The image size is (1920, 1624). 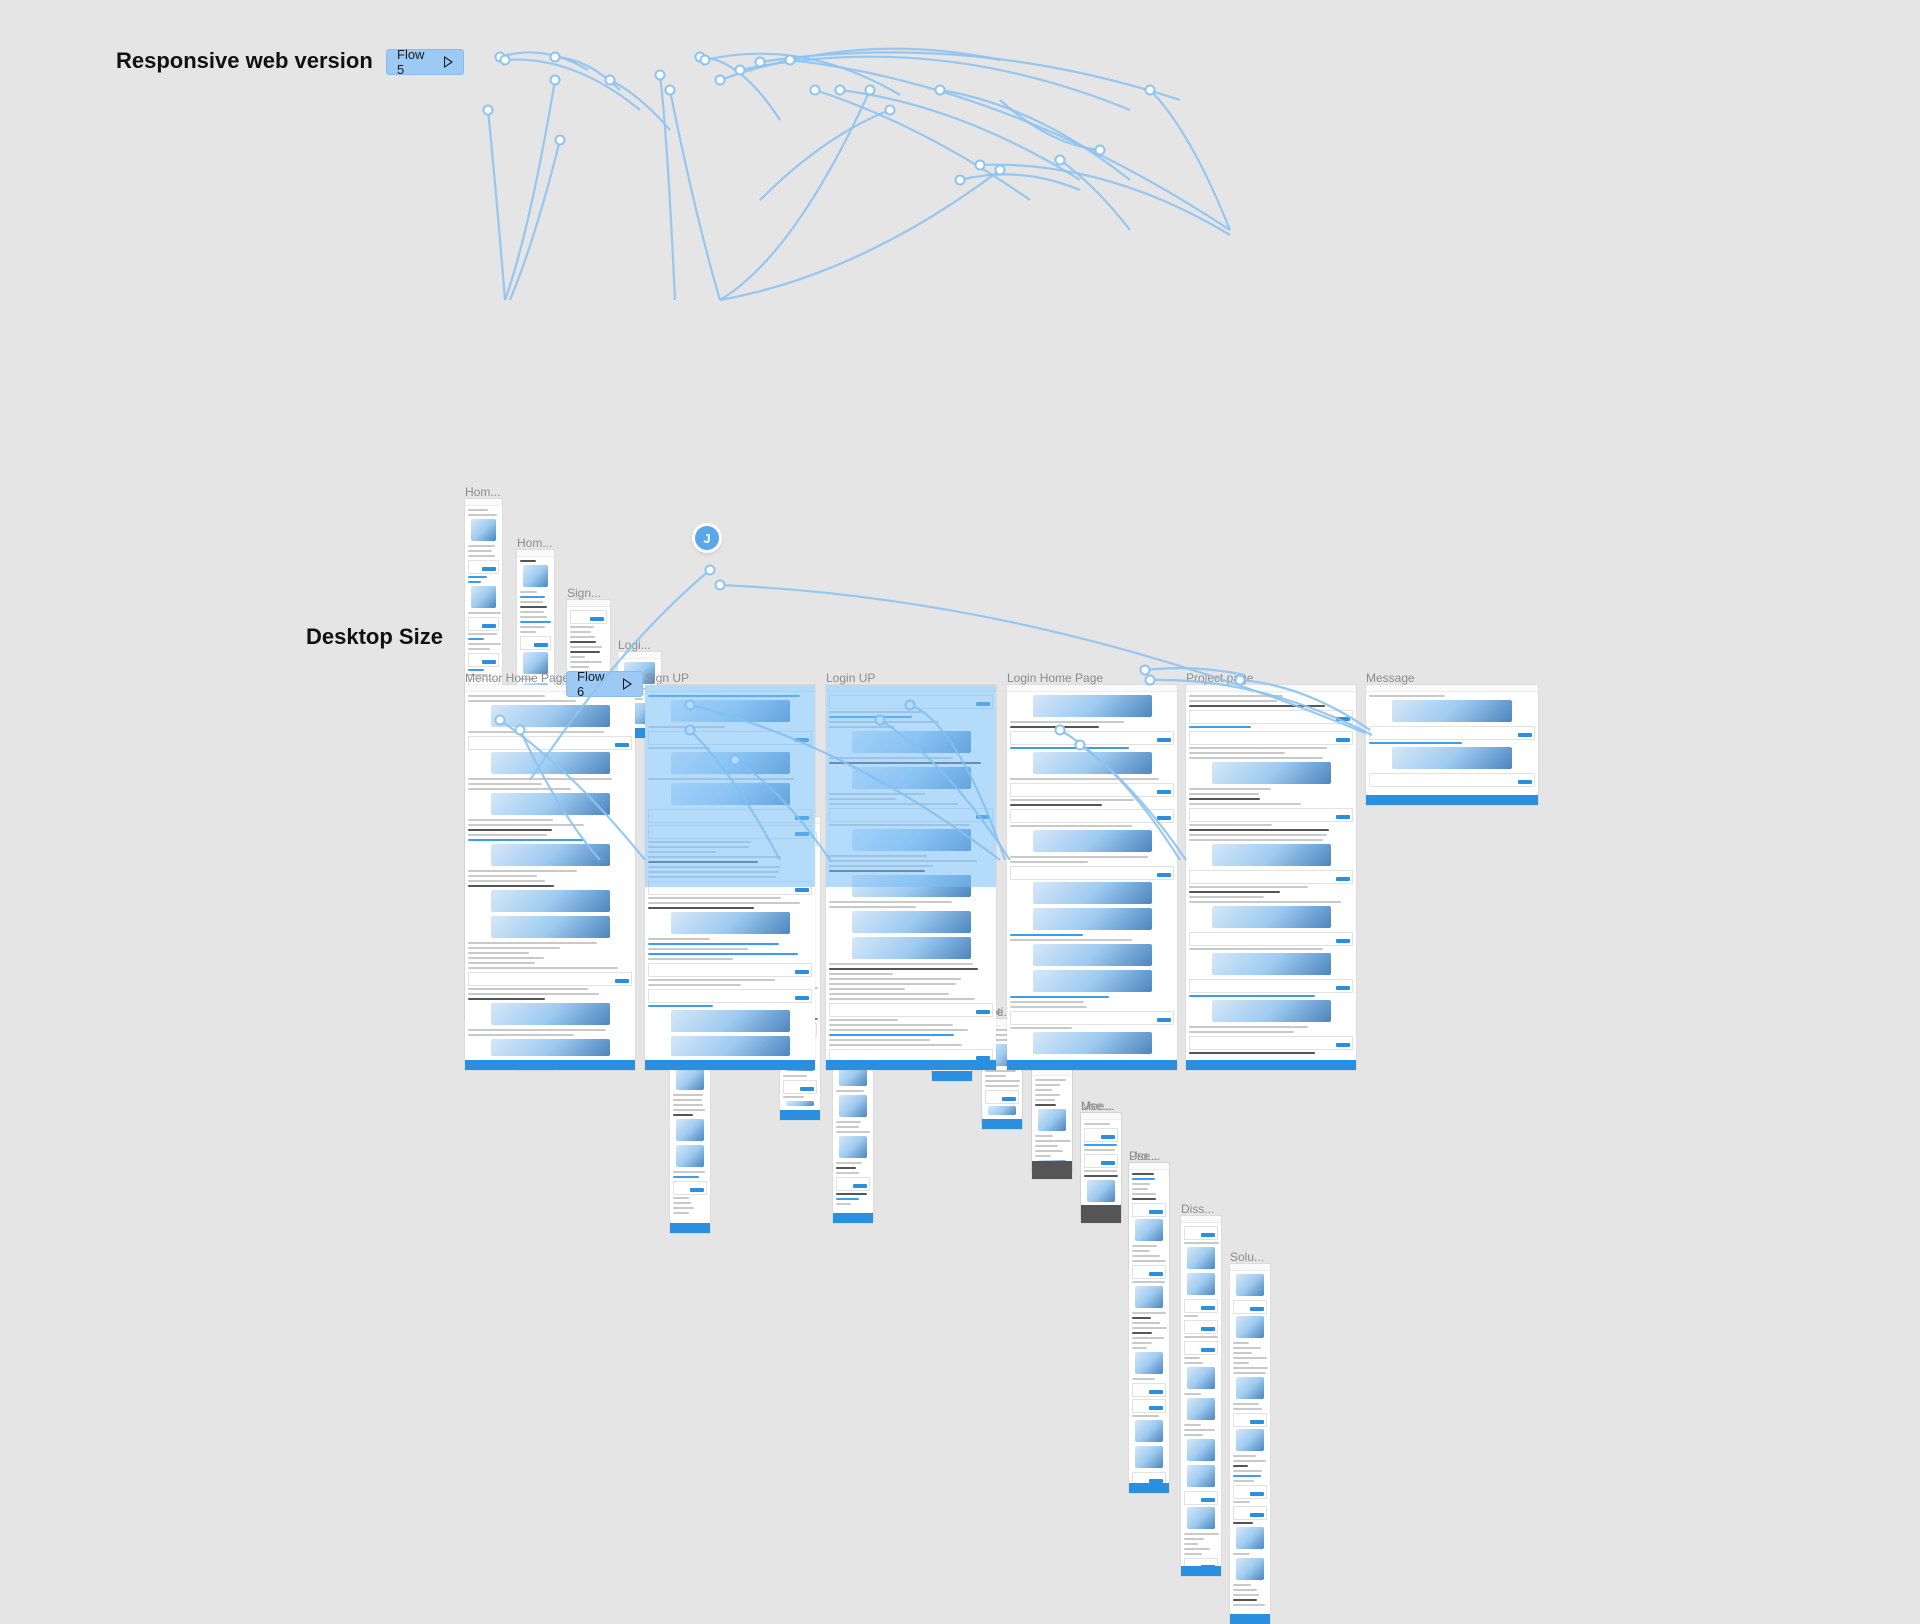 What do you see at coordinates (1055, 678) in the screenshot?
I see `desktop-frame-label: Login Home Page` at bounding box center [1055, 678].